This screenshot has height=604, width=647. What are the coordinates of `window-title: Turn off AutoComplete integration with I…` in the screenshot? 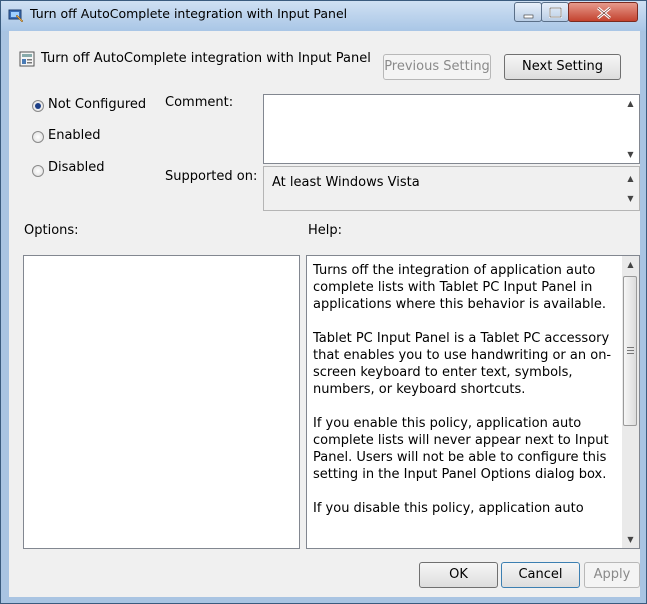 It's located at (189, 13).